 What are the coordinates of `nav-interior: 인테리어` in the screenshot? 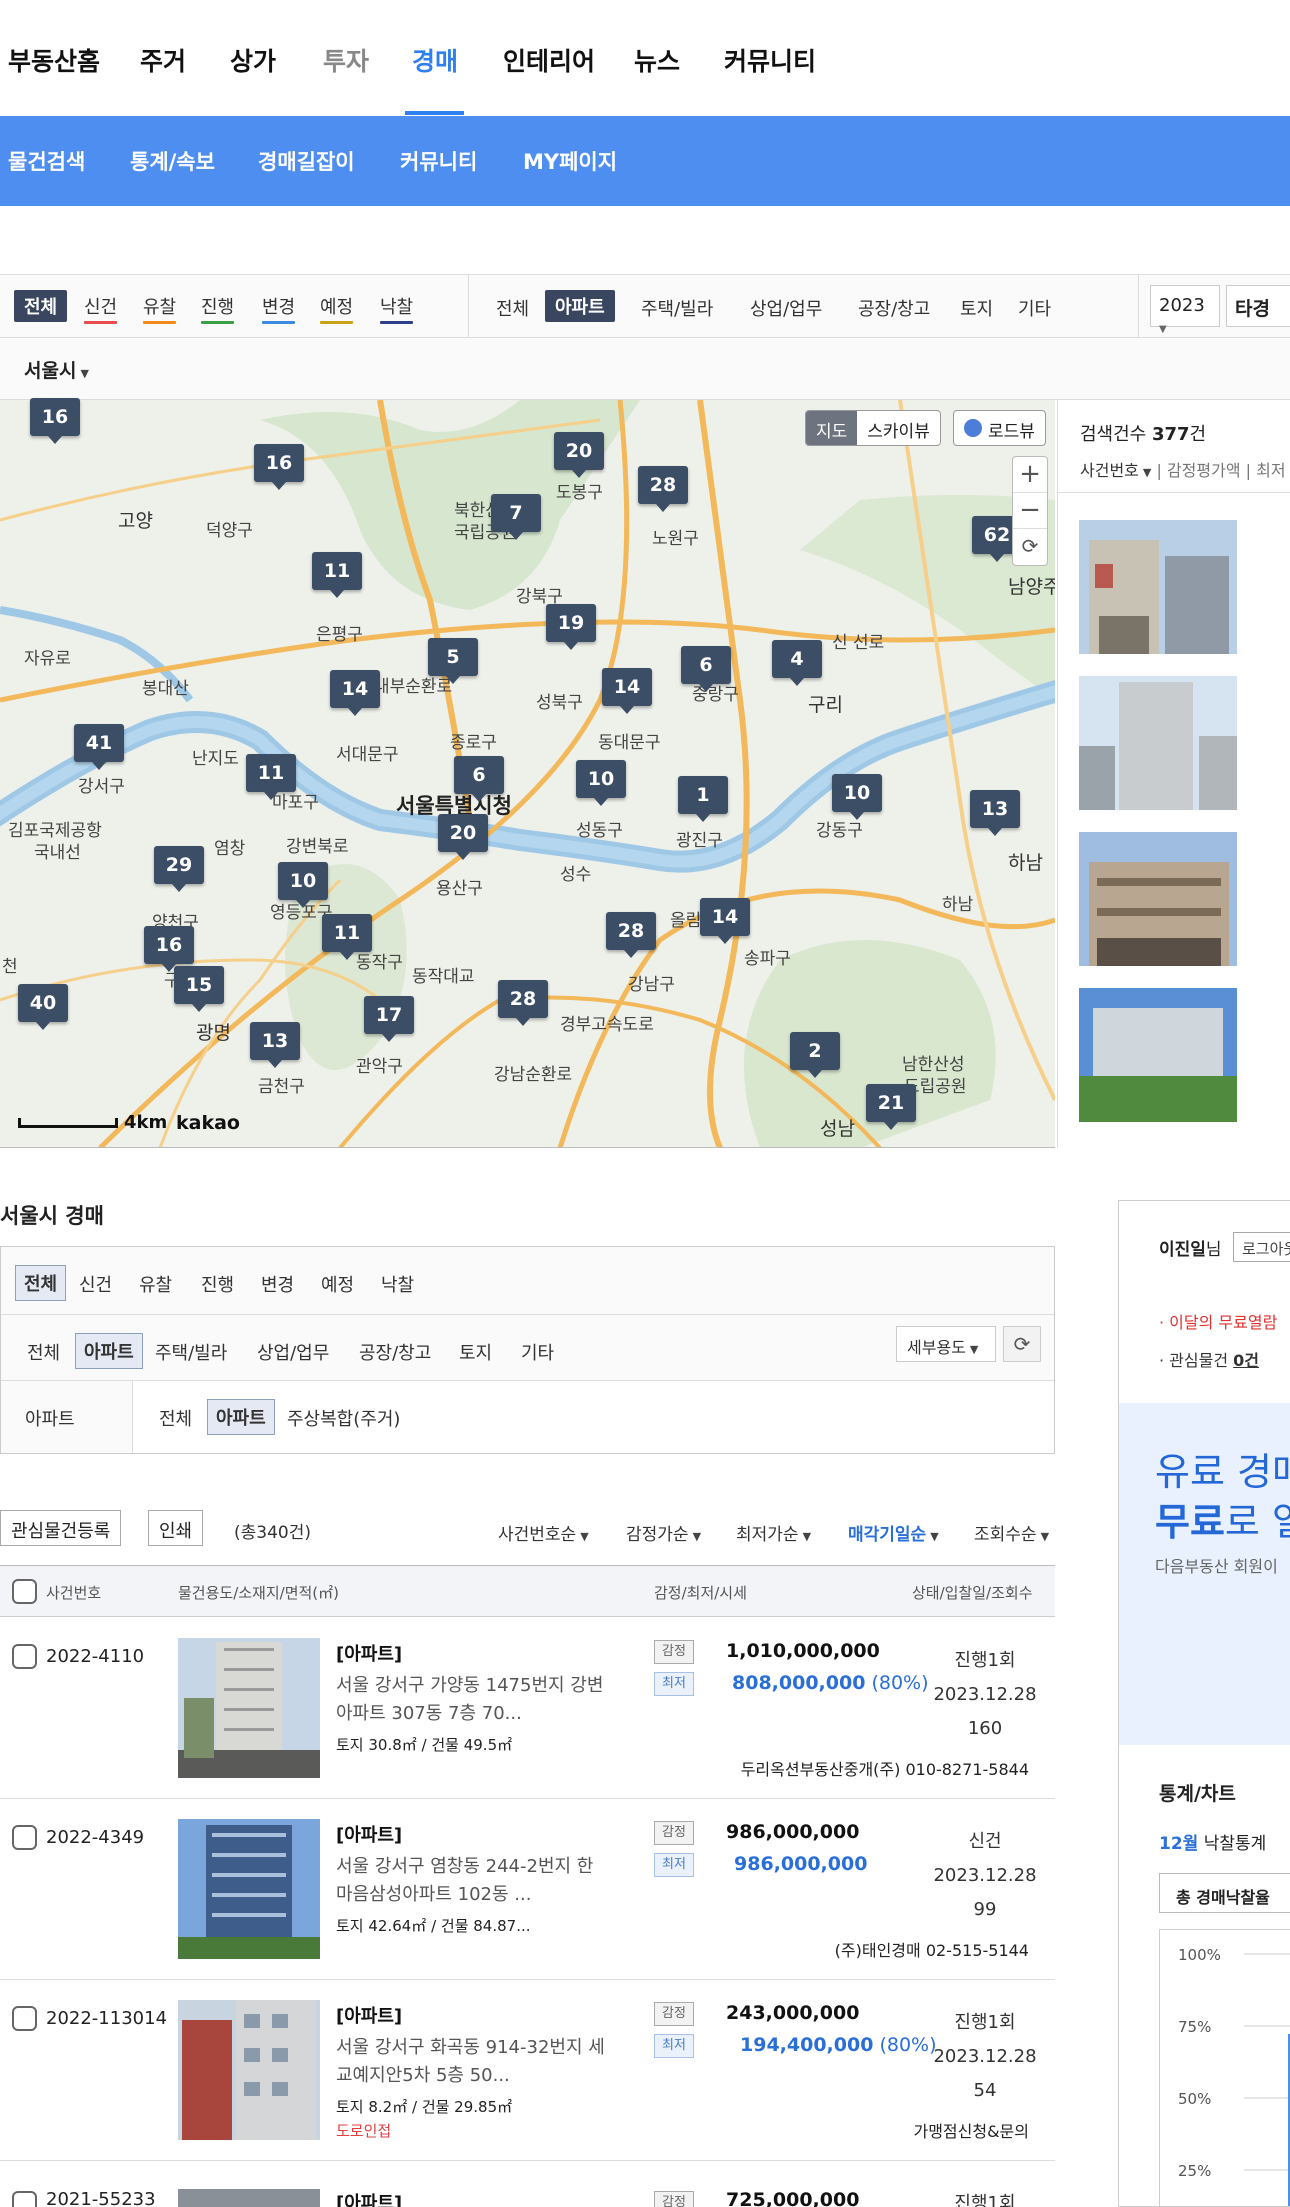 It's located at (549, 60).